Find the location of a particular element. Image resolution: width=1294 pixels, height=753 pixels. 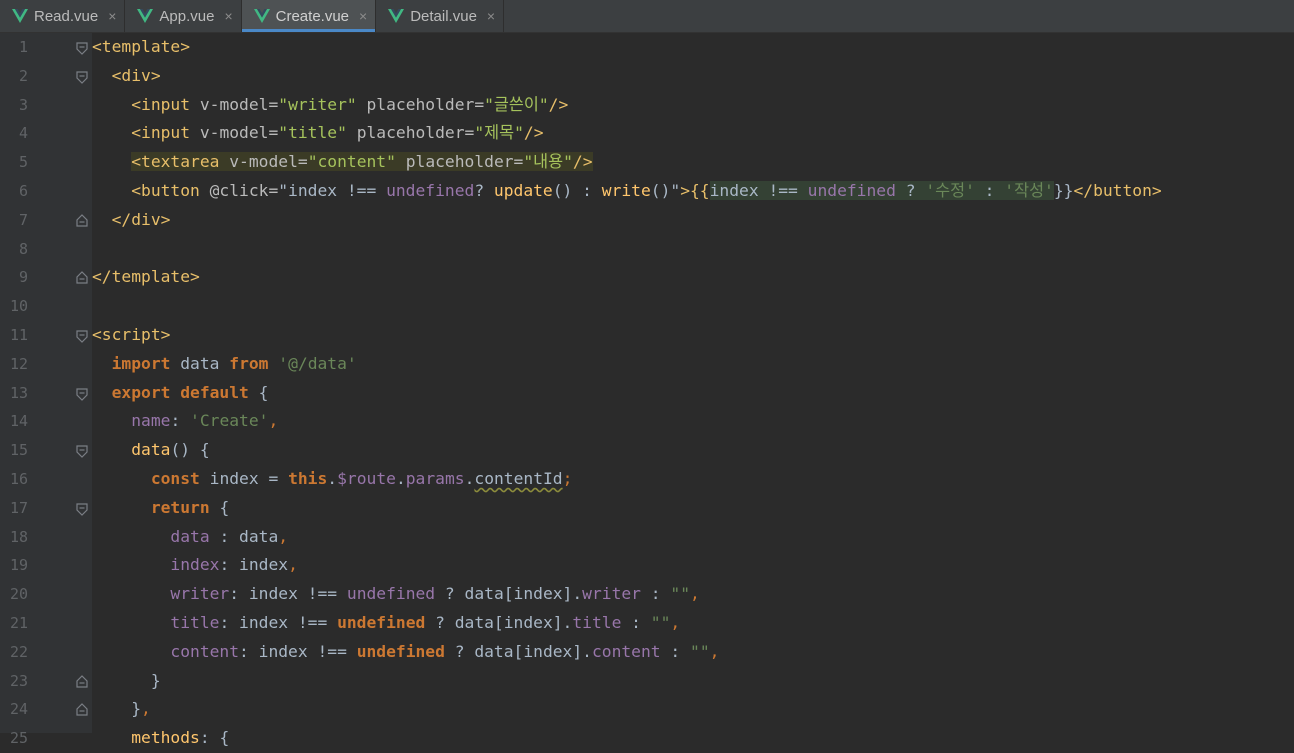

token-tag: <div> is located at coordinates (126, 75).